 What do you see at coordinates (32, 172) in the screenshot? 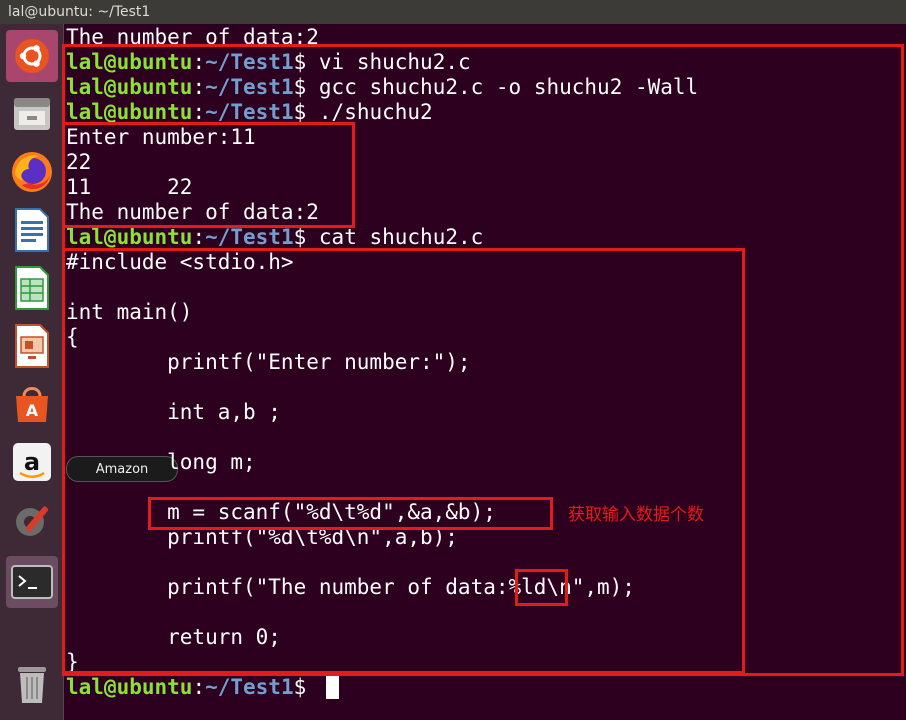
I see `firefox-icon` at bounding box center [32, 172].